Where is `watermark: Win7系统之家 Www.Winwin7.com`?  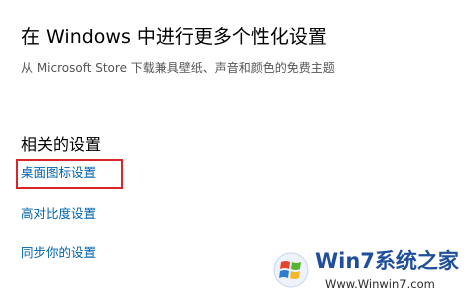 watermark: Win7系统之家 Www.Winwin7.com is located at coordinates (365, 272).